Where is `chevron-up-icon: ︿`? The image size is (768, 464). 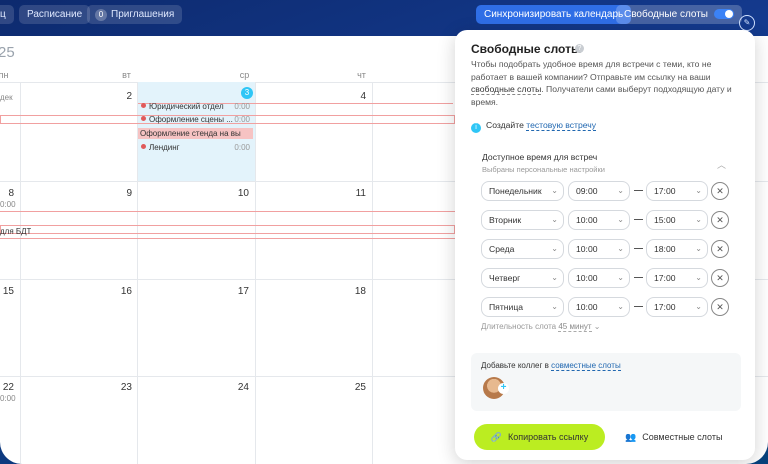 chevron-up-icon: ︿ is located at coordinates (721, 164).